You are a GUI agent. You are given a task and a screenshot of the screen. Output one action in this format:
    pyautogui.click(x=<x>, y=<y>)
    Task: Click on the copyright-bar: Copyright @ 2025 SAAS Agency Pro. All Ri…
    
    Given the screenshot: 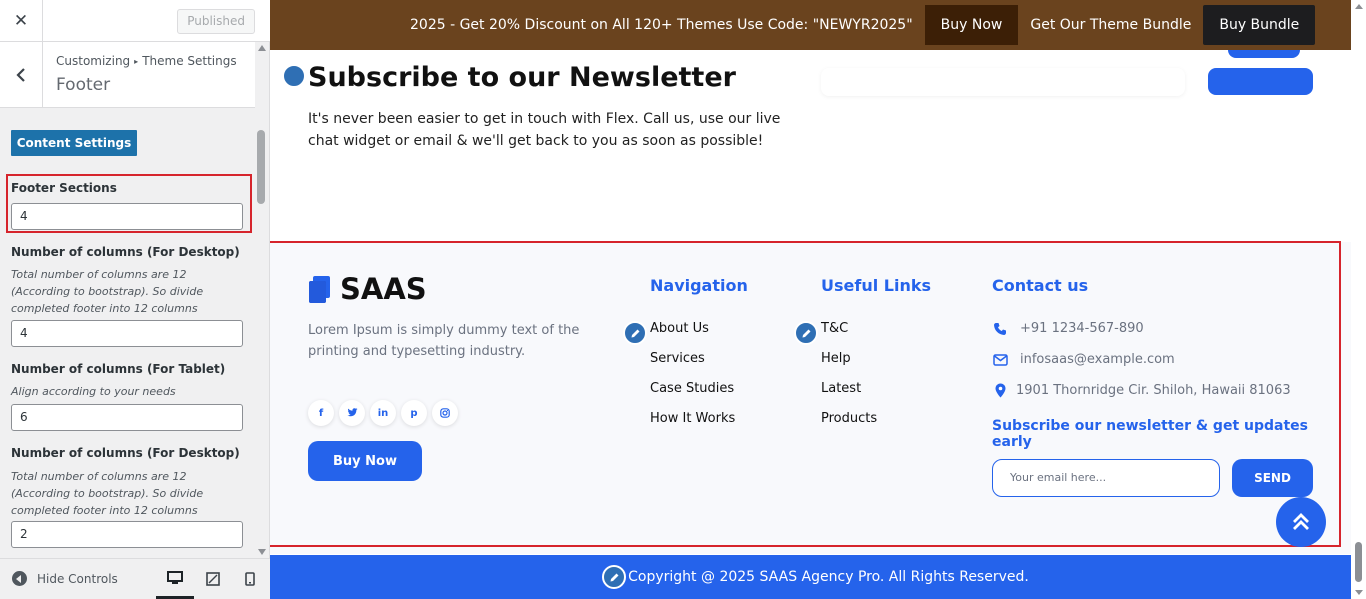 What is the action you would take?
    pyautogui.click(x=810, y=577)
    